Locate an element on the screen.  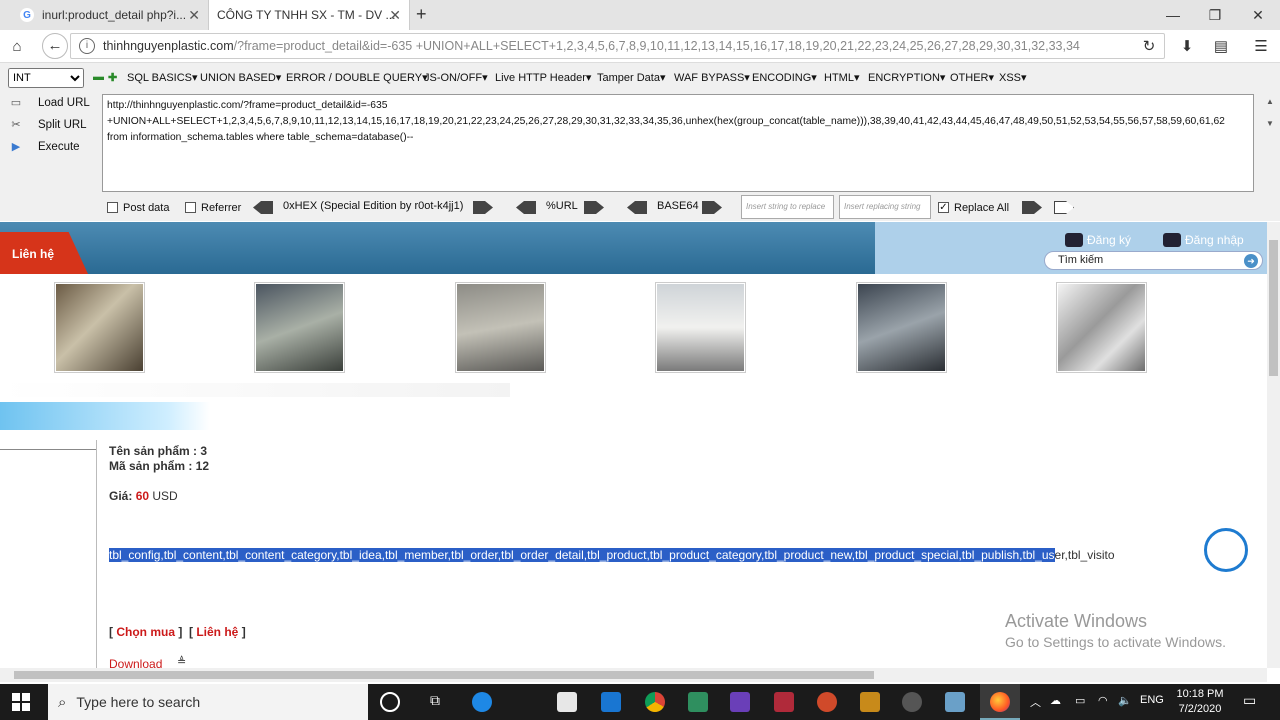
menu-union-based: UNION BASED▾ is located at coordinates (240, 77).